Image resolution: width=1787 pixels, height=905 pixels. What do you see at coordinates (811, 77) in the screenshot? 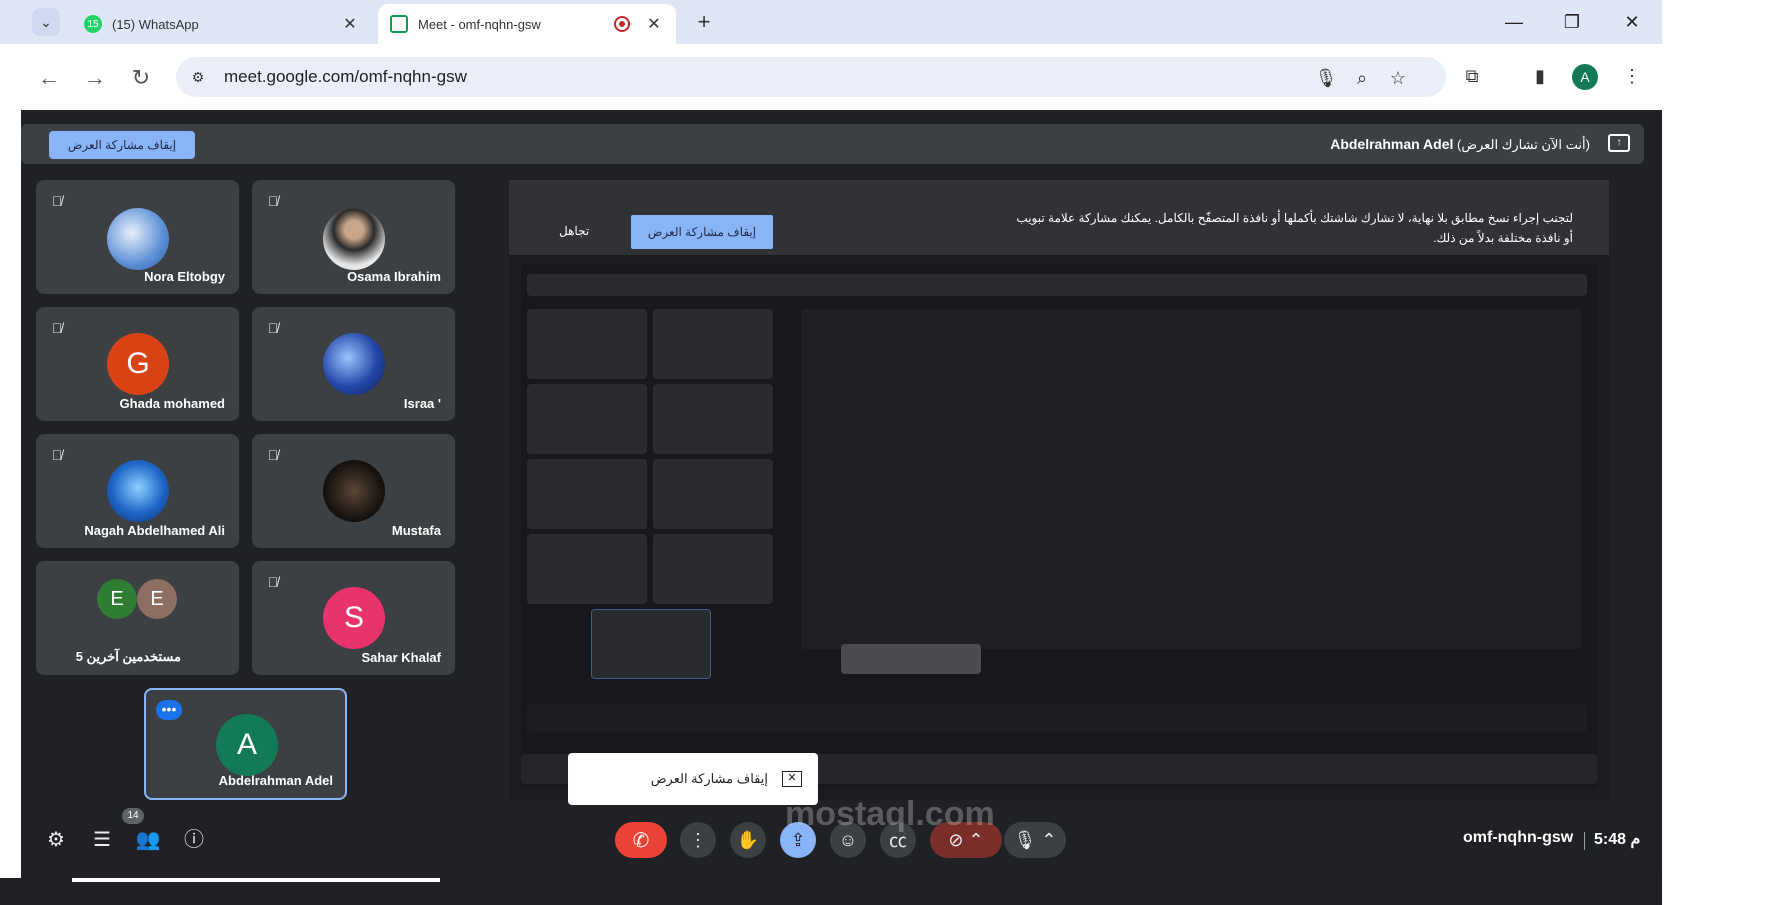
I see `address-bar: ⚙ meet.google.com/omf-nqhn-gsw 🎙 ⌕ ☆` at bounding box center [811, 77].